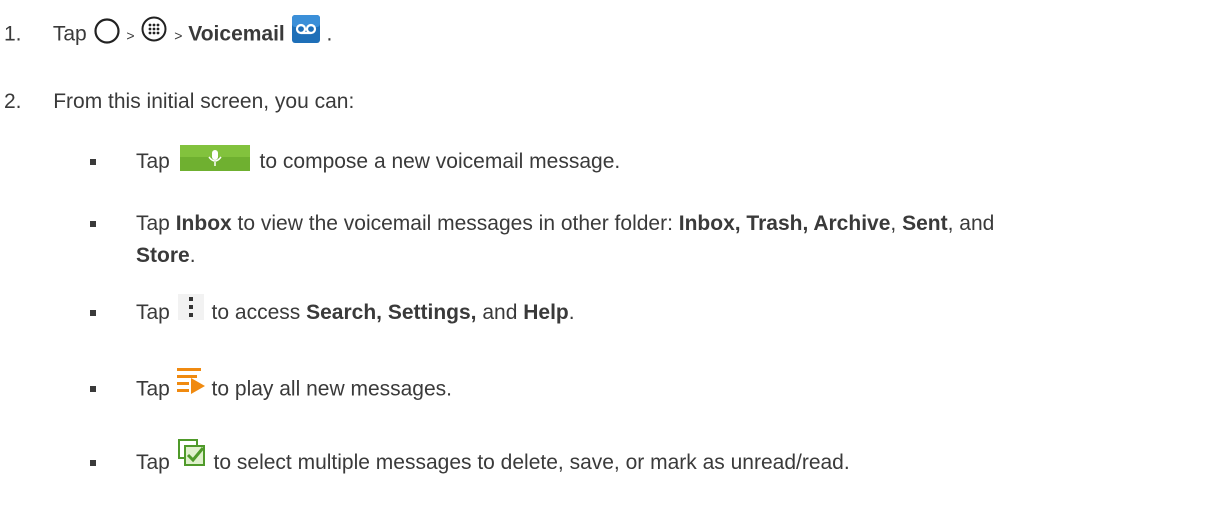 The height and width of the screenshot is (512, 1210). What do you see at coordinates (306, 29) in the screenshot?
I see `voicemail-app-icon` at bounding box center [306, 29].